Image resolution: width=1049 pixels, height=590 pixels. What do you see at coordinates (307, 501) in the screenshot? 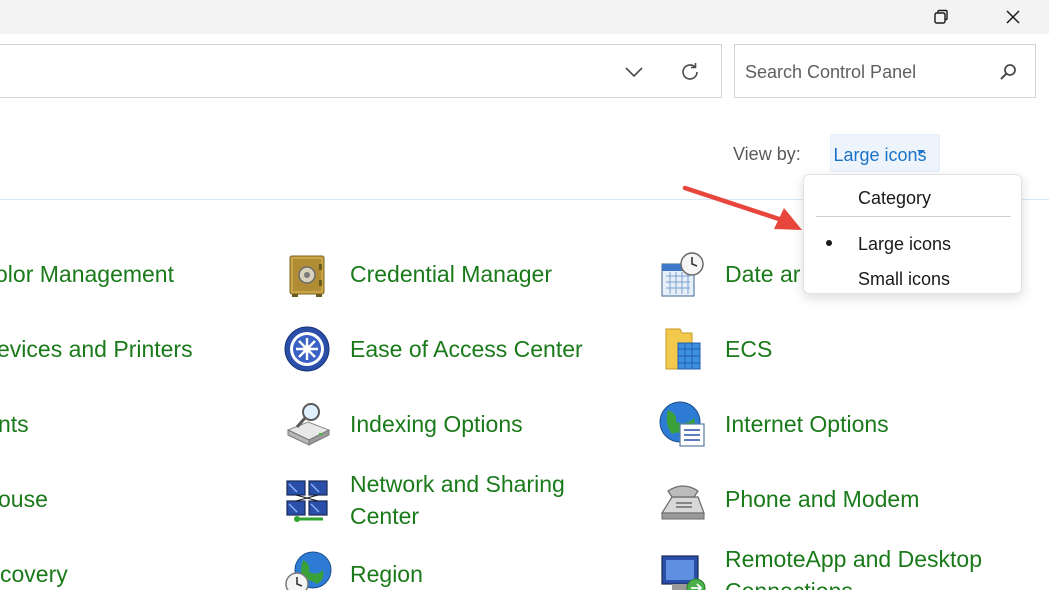
I see `network-icon` at bounding box center [307, 501].